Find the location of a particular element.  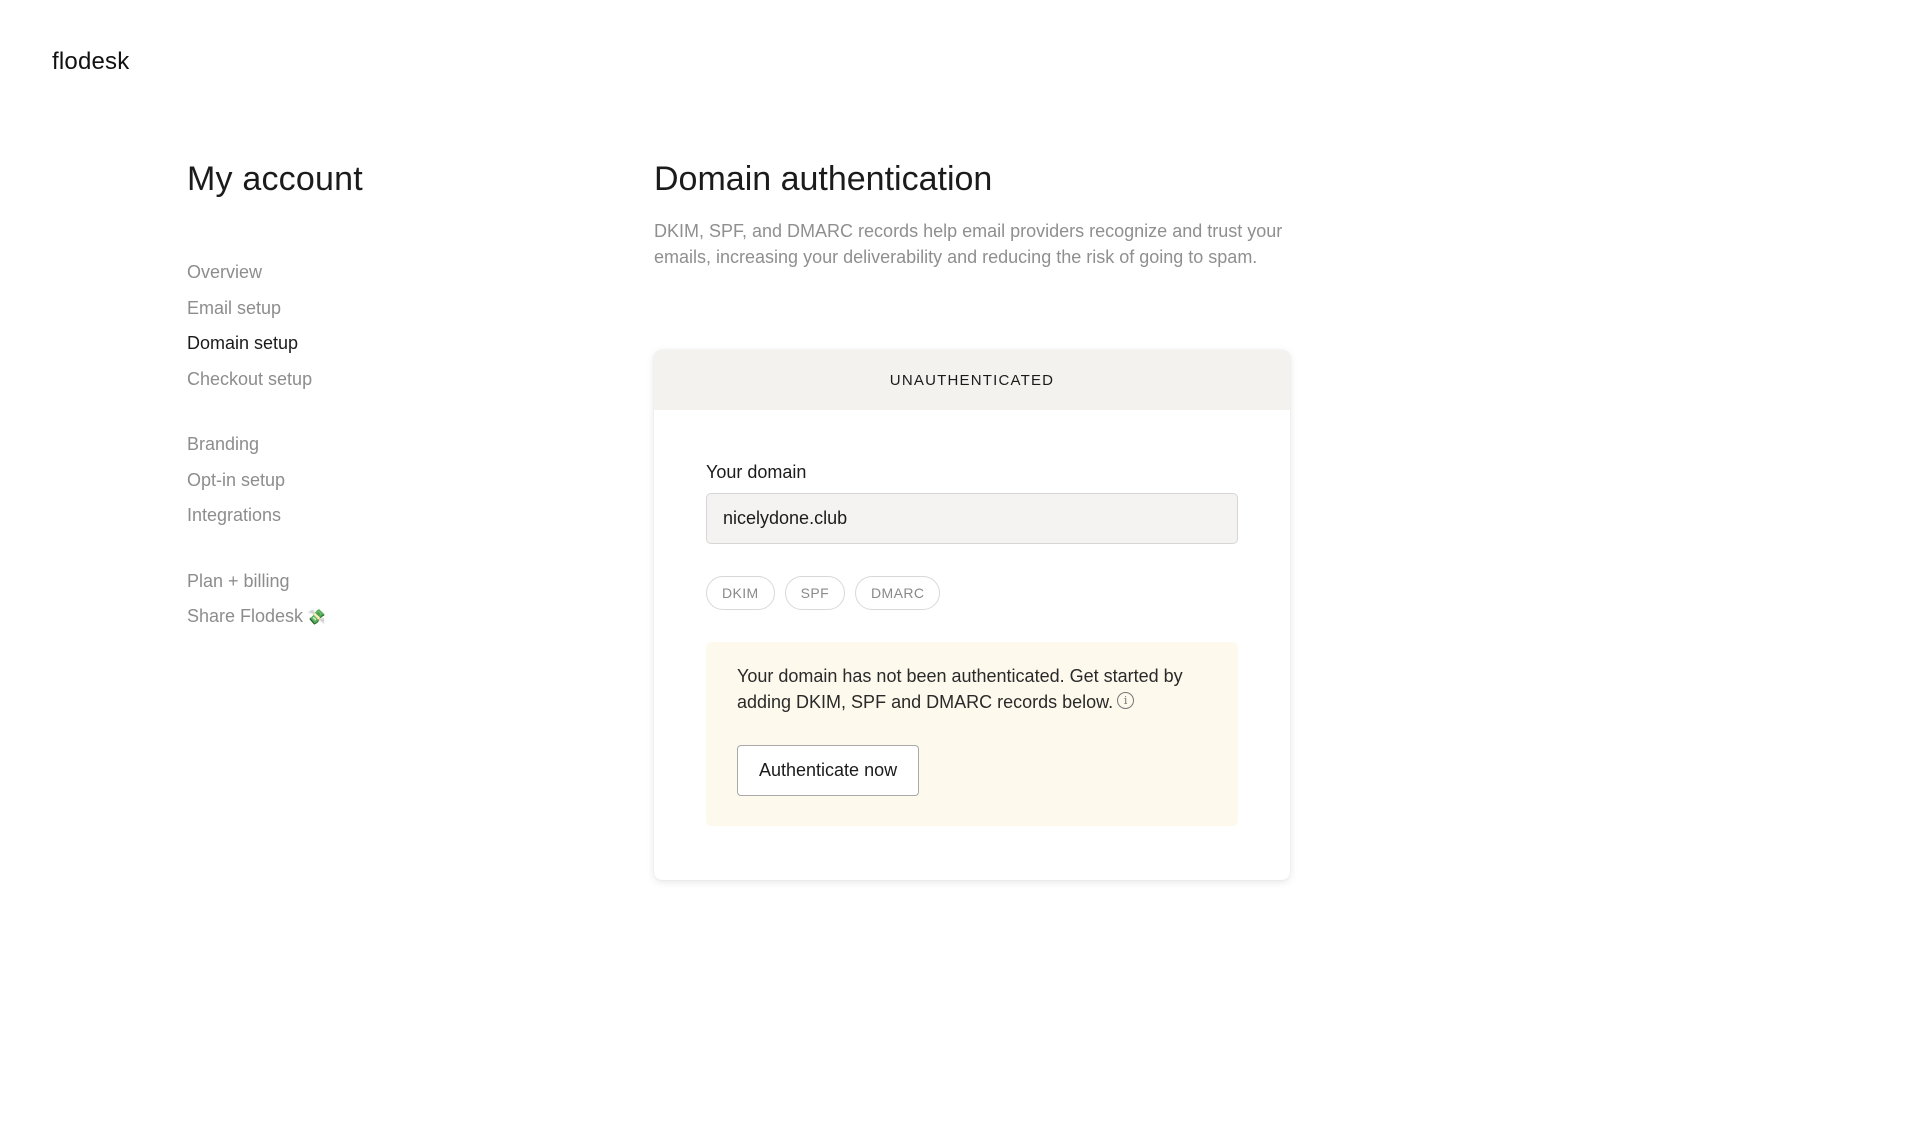

sidebar-item-opt-in-setup: Opt-in setup is located at coordinates (367, 481).